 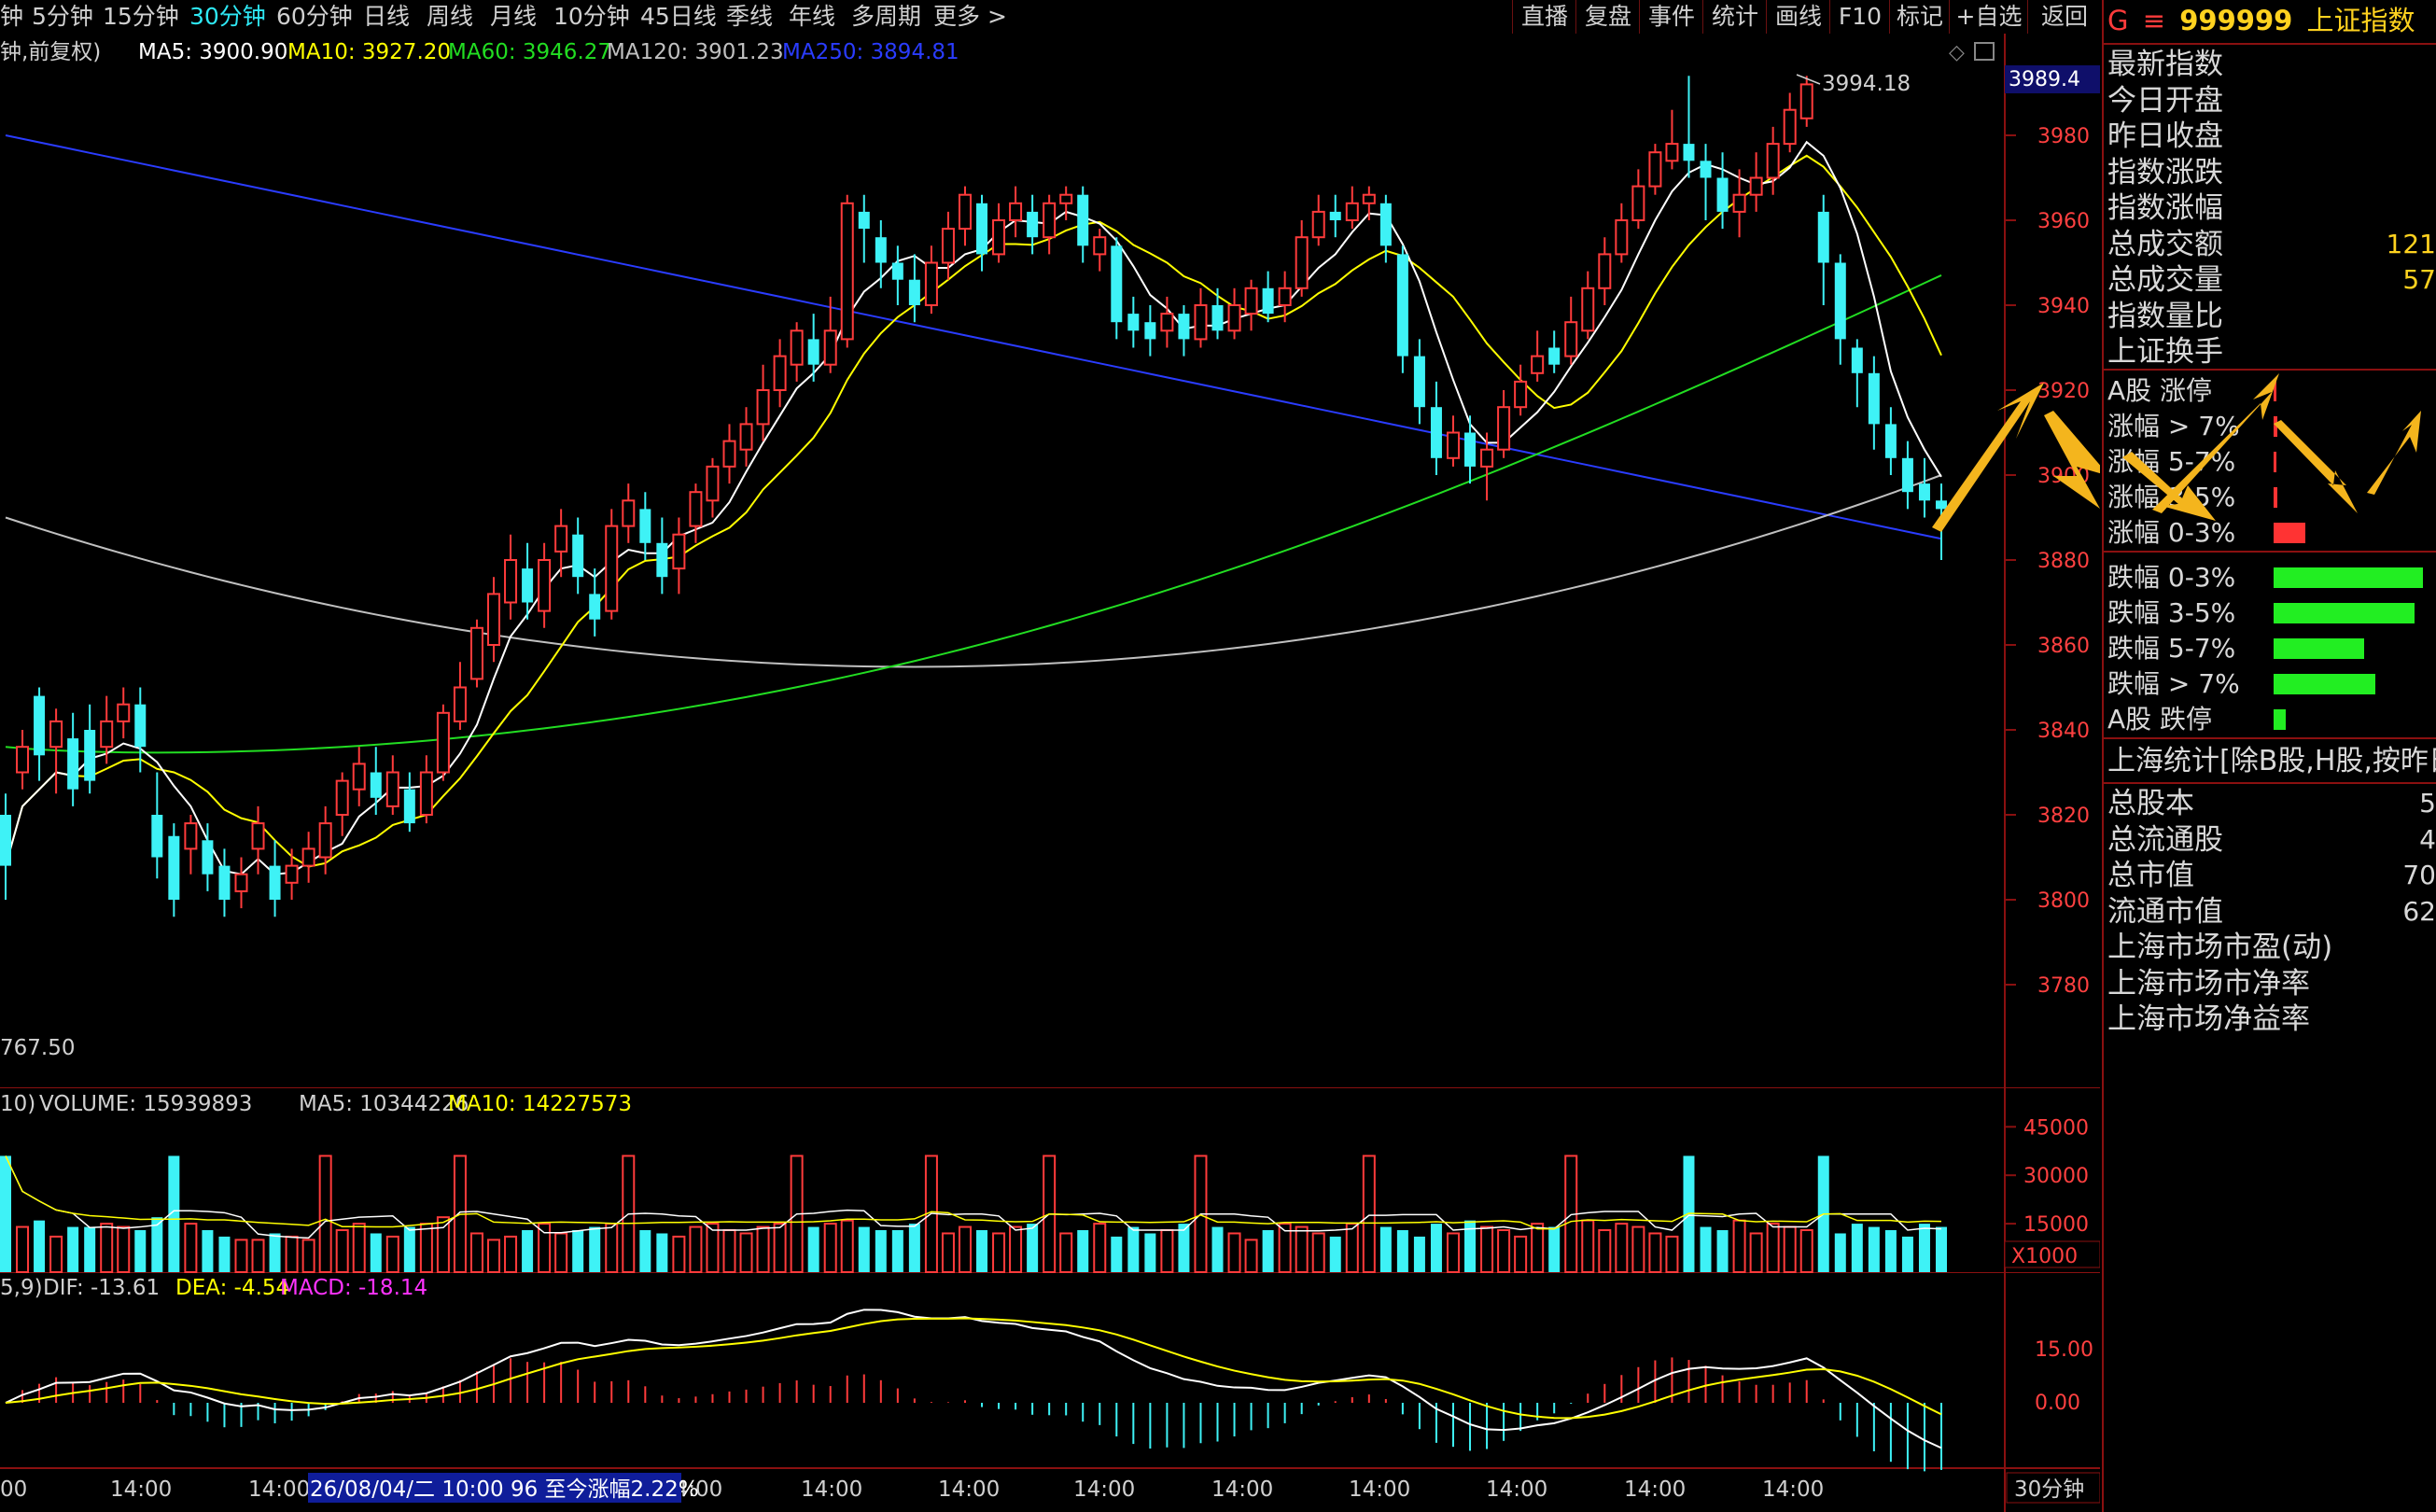 I want to click on quote-field-label: 最新指数, so click(x=2165, y=64).